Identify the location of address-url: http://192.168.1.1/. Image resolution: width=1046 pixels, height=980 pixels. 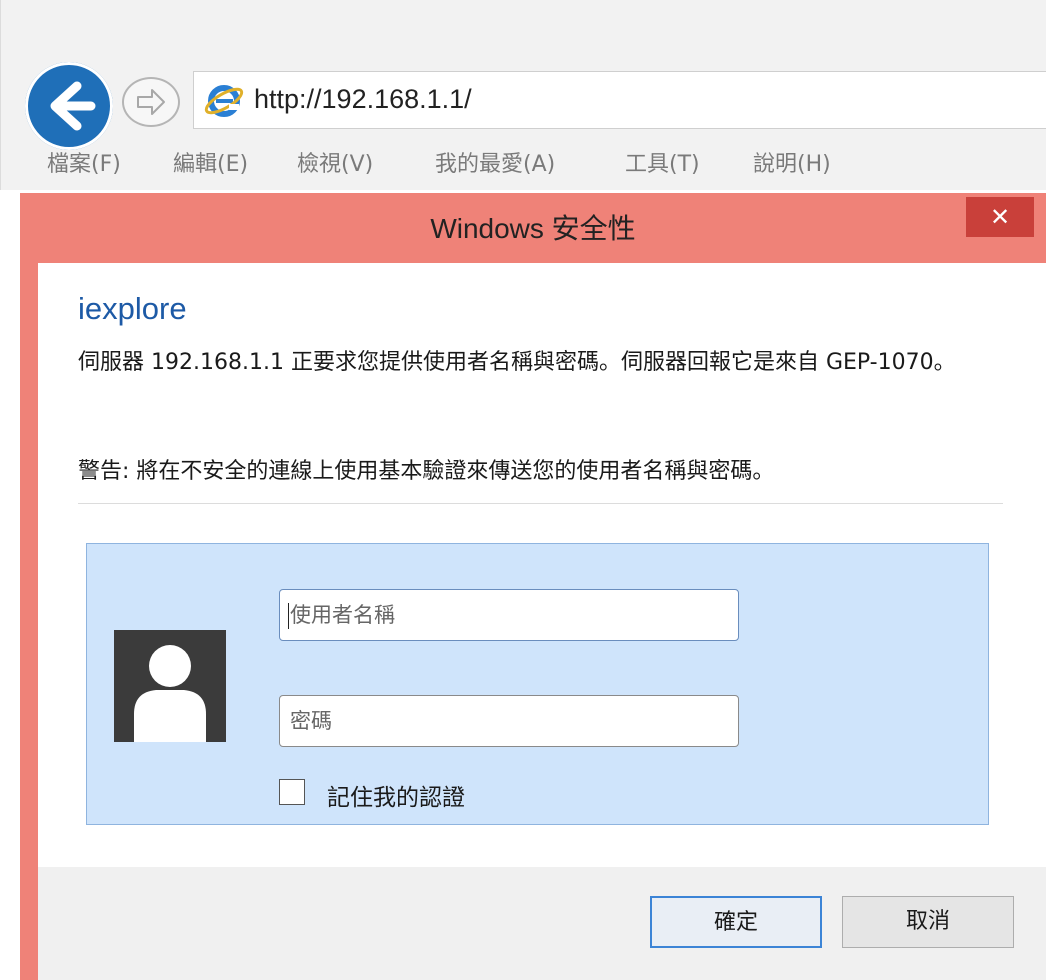
(363, 99).